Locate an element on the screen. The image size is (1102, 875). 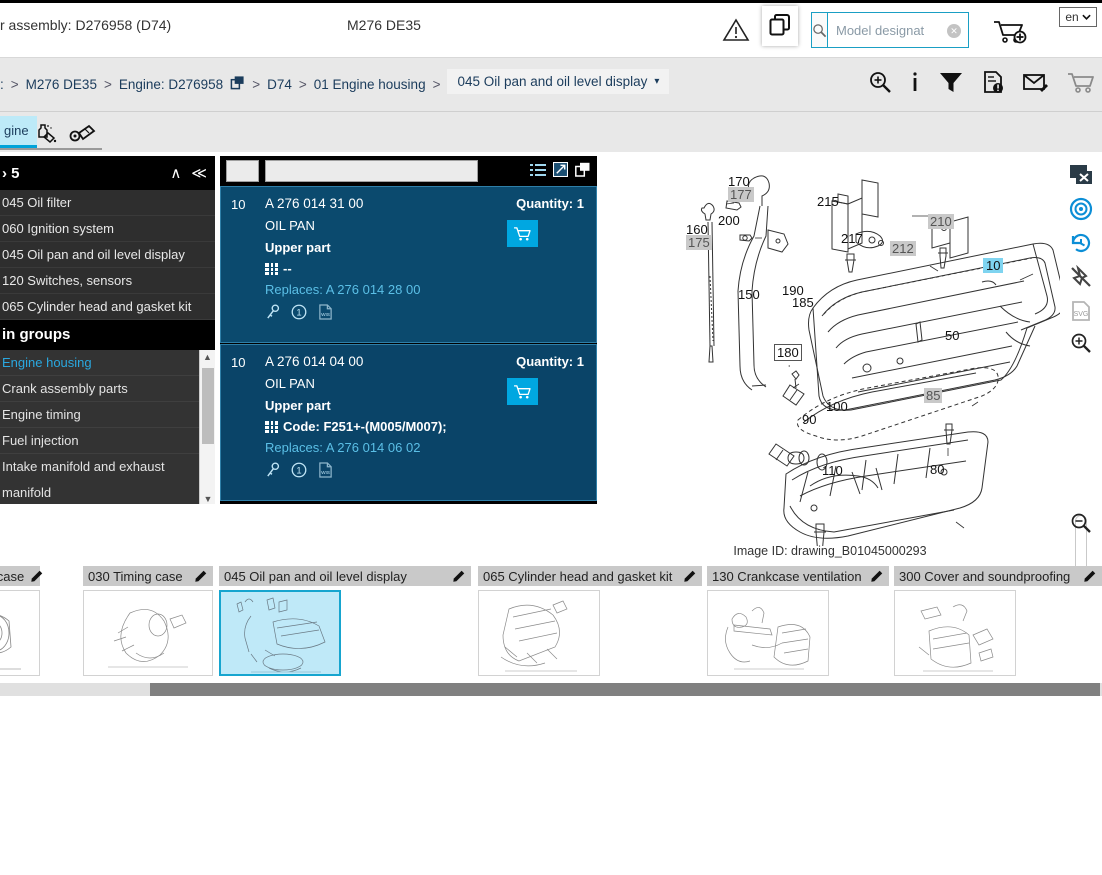
breadcrumb-item-engine: Engine: D276958 is located at coordinates (171, 84).